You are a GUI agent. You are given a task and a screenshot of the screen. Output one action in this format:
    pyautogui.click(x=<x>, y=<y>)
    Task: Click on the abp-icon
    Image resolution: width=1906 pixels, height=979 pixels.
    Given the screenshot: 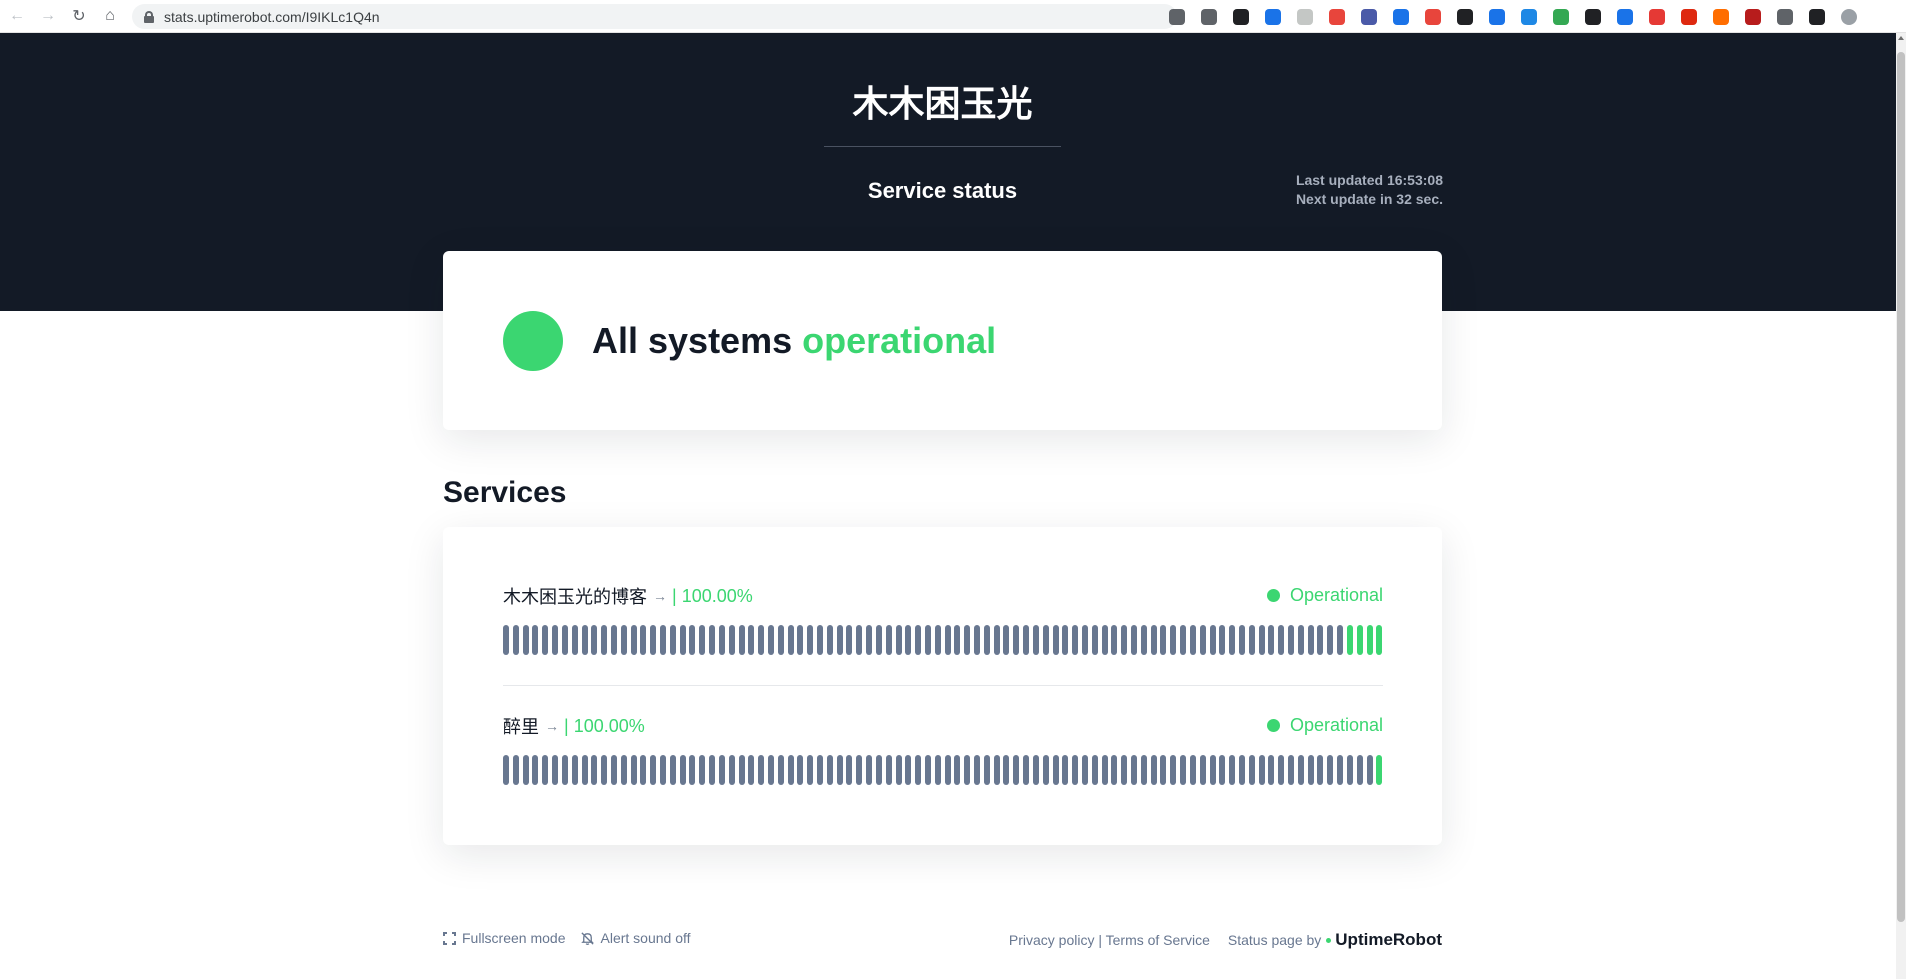 What is the action you would take?
    pyautogui.click(x=1337, y=17)
    